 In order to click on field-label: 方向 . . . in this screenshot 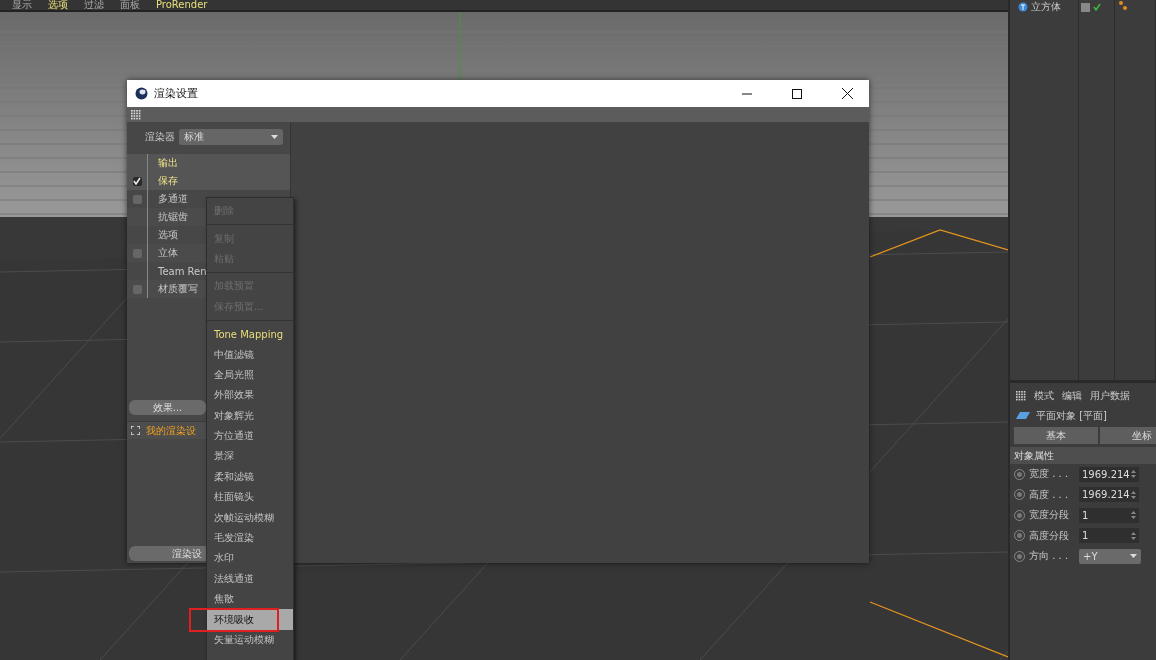, I will do `click(1049, 556)`.